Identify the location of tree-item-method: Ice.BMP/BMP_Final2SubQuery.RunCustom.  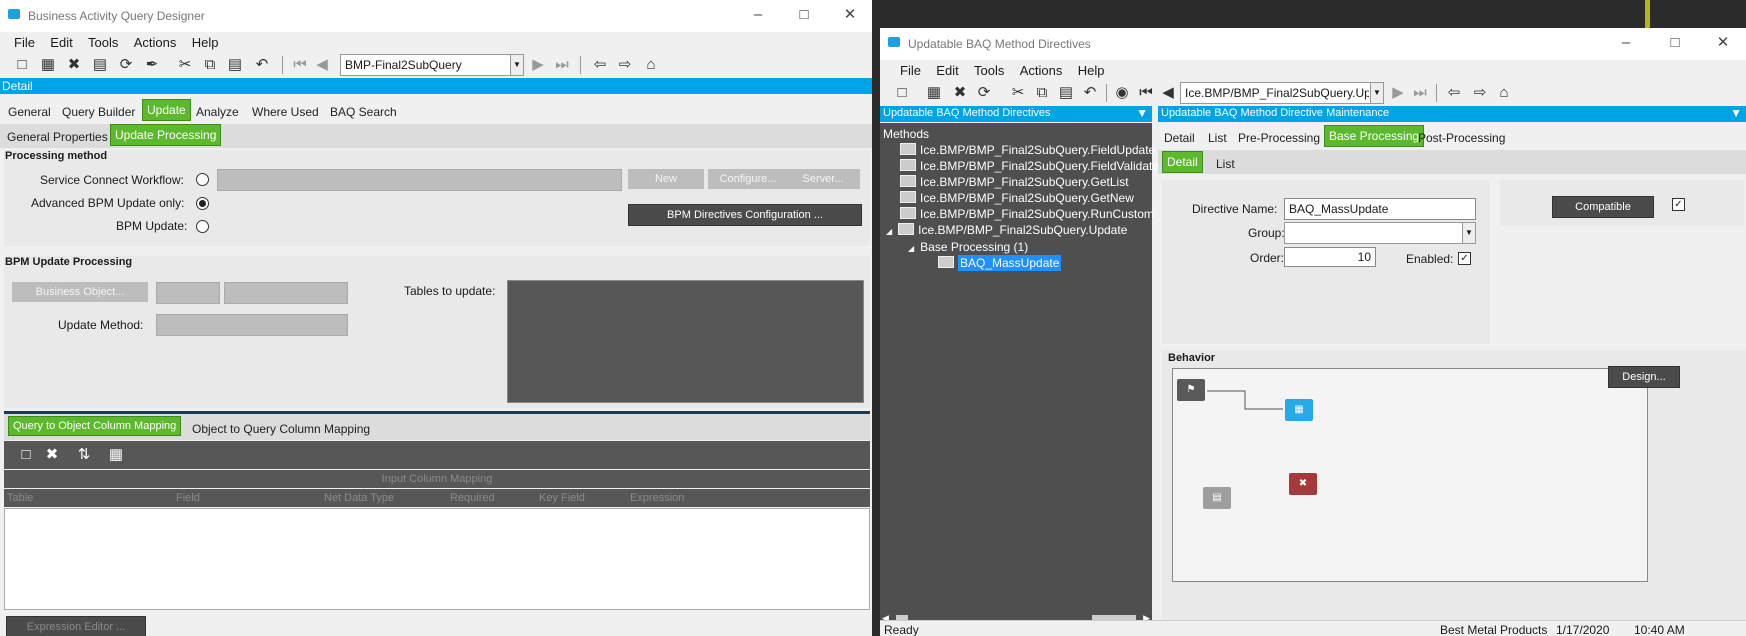
(1027, 214).